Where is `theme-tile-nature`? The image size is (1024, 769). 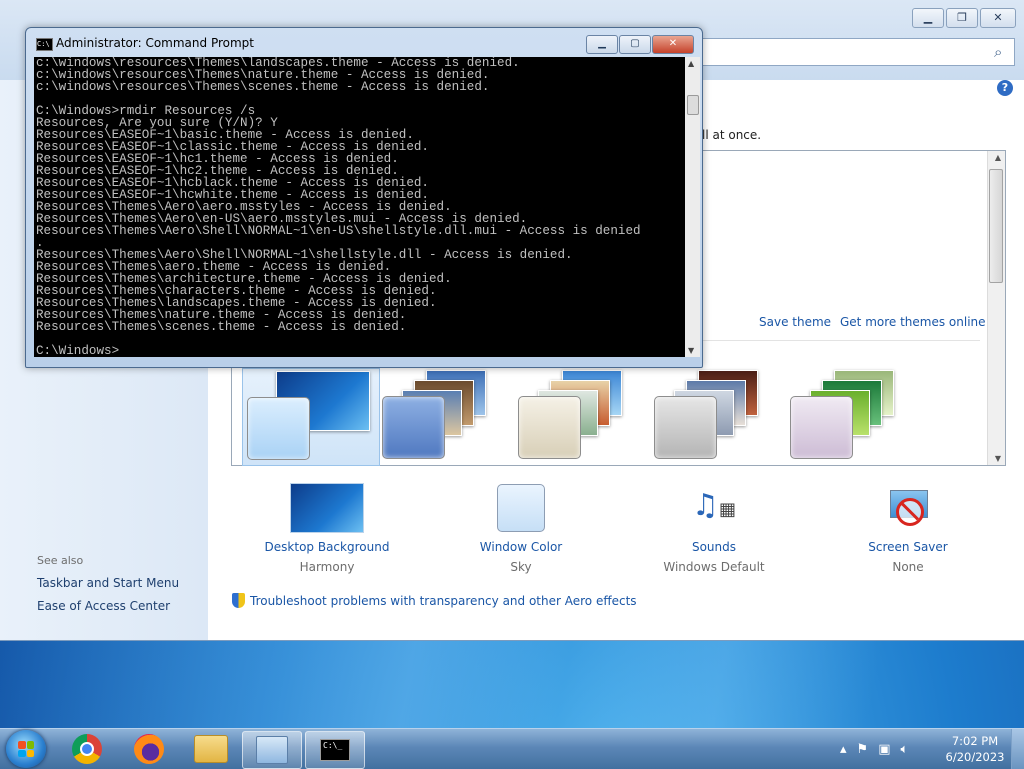
theme-tile-nature is located at coordinates (854, 416).